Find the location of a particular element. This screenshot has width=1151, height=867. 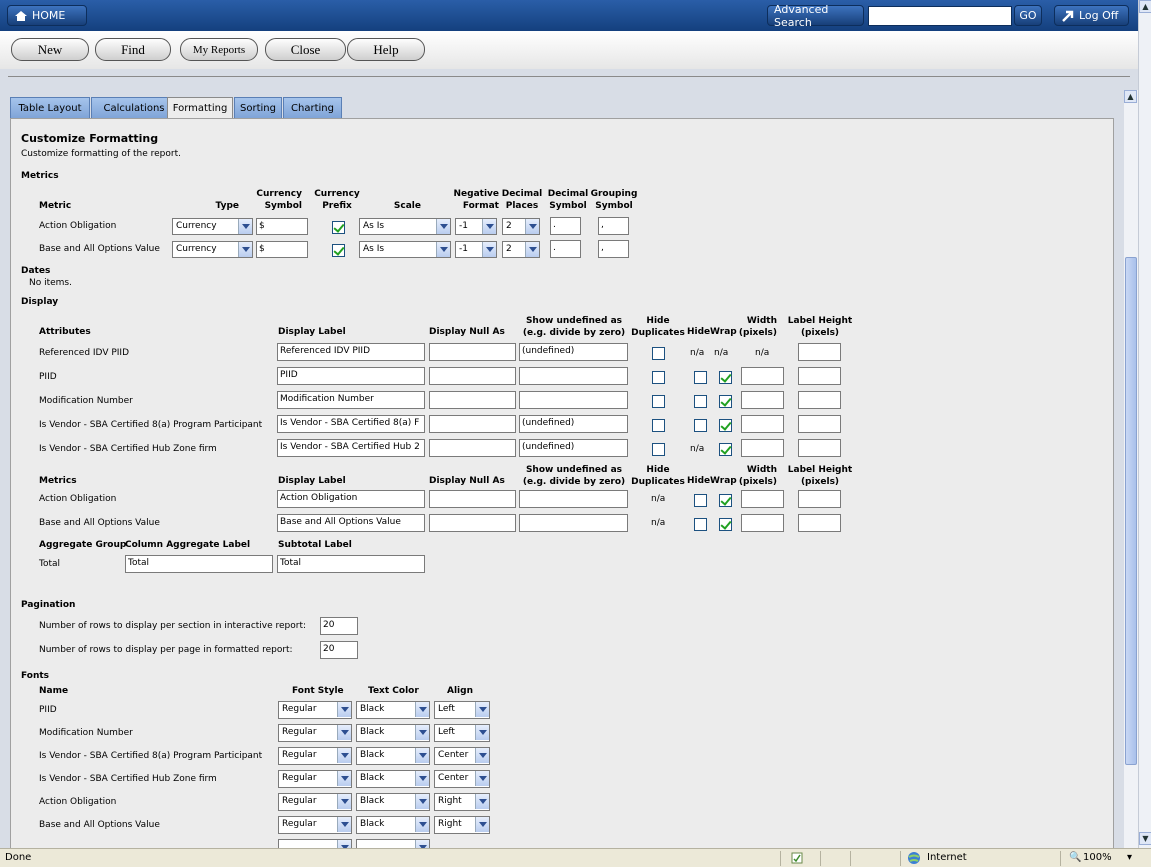

display-label-input: Action Obligation is located at coordinates (351, 499).